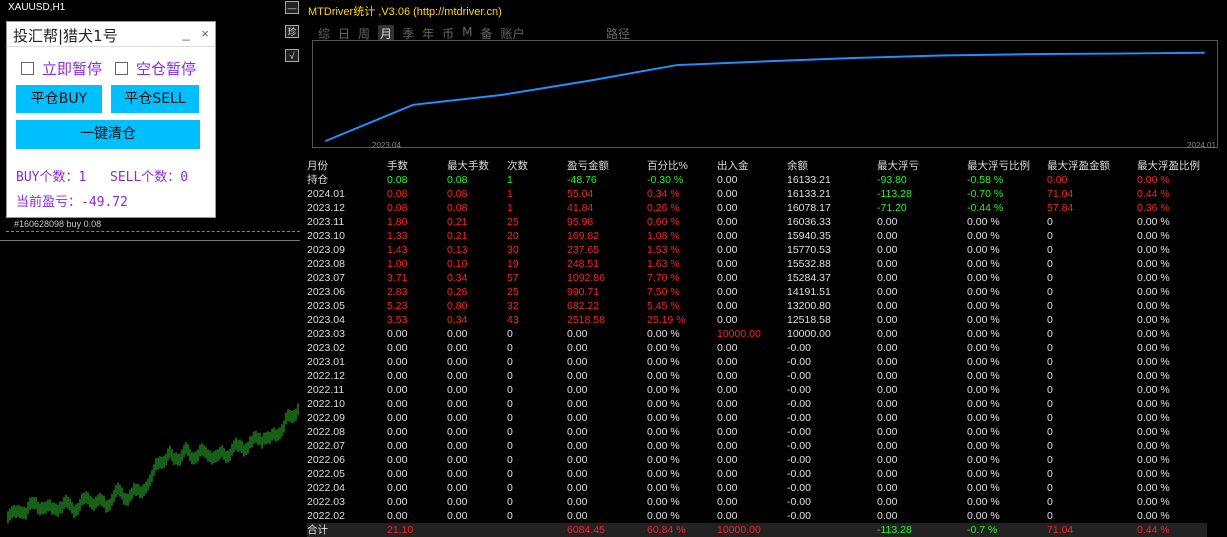  I want to click on table-cell: 最大浮亏比例, so click(1007, 166).